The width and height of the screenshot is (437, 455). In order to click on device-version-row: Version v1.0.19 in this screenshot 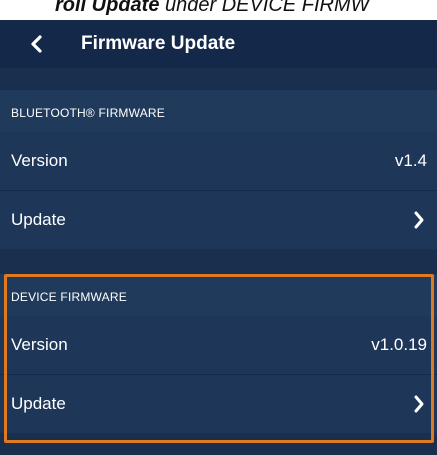, I will do `click(218, 345)`.